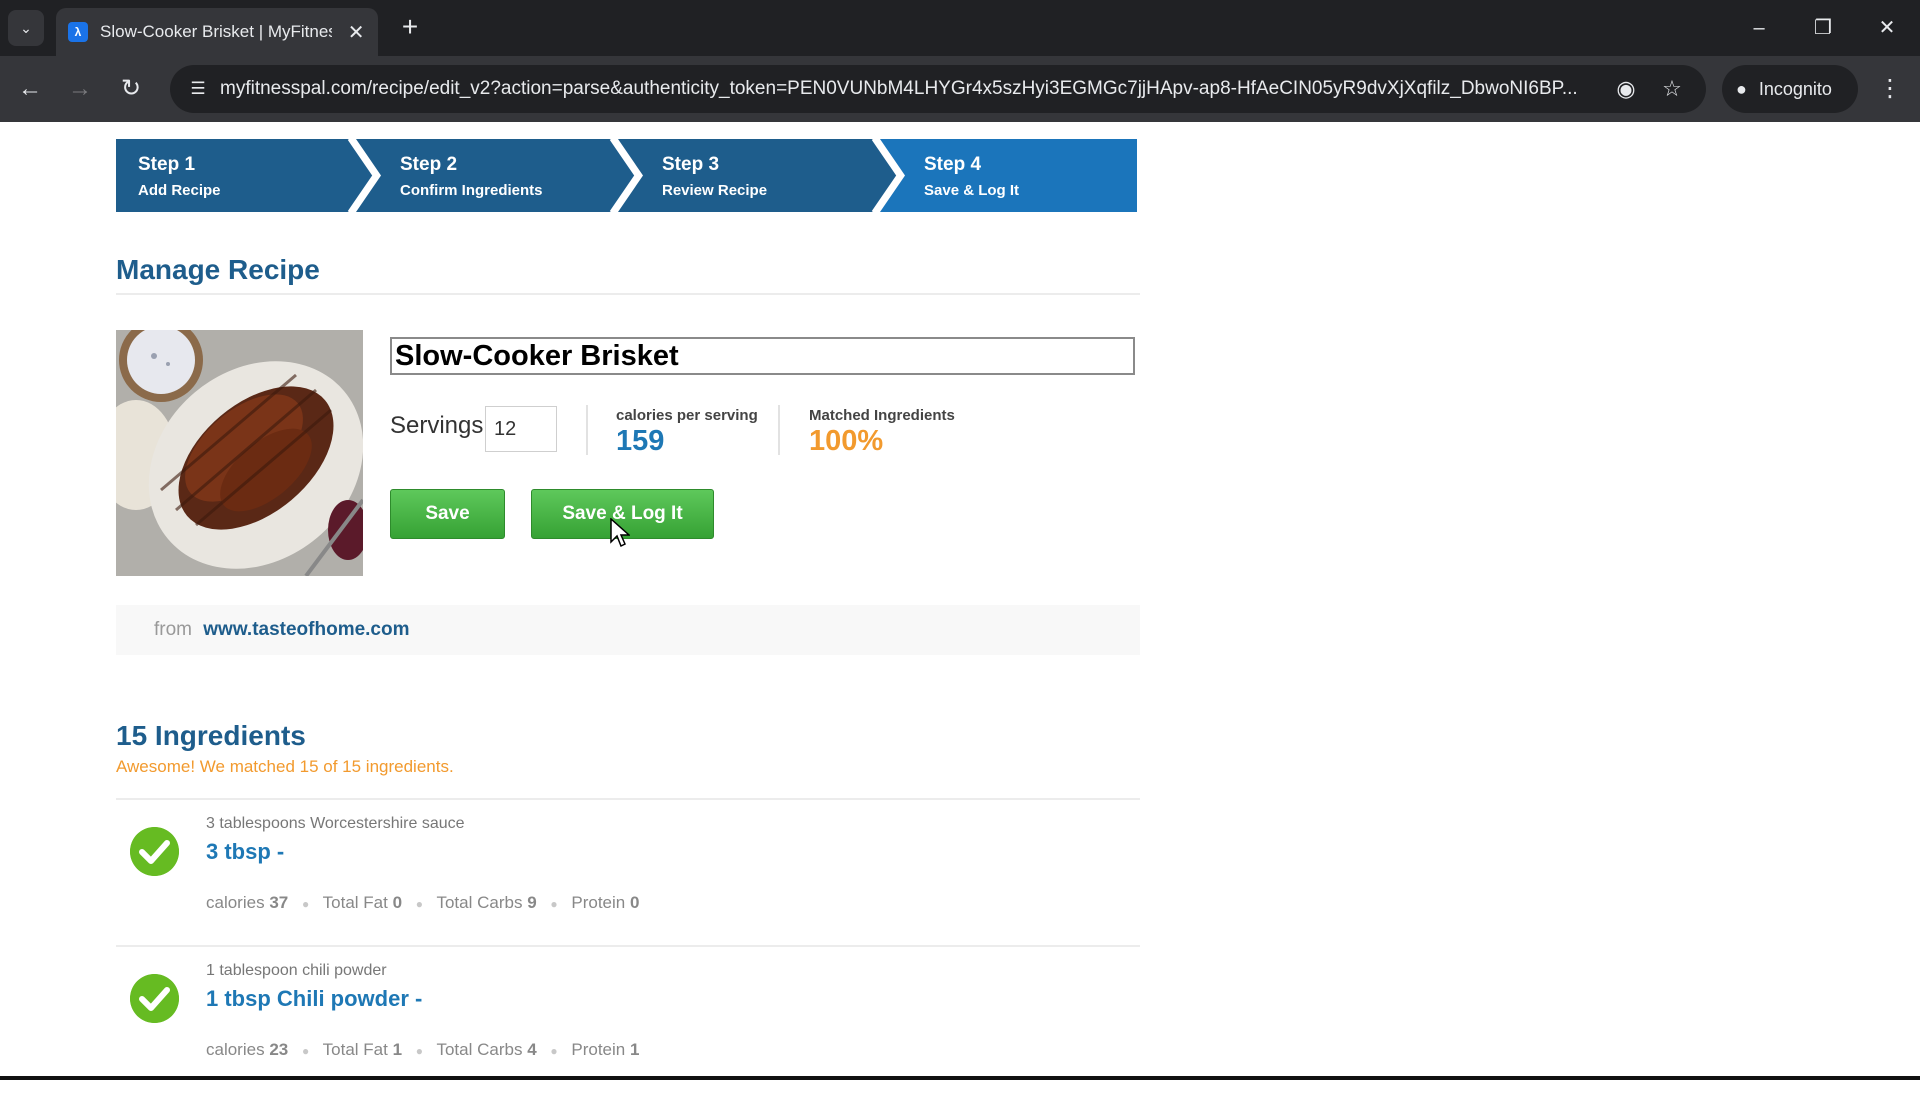 This screenshot has width=1920, height=1100. I want to click on ingredients-title: 15 Ingredients, so click(211, 735).